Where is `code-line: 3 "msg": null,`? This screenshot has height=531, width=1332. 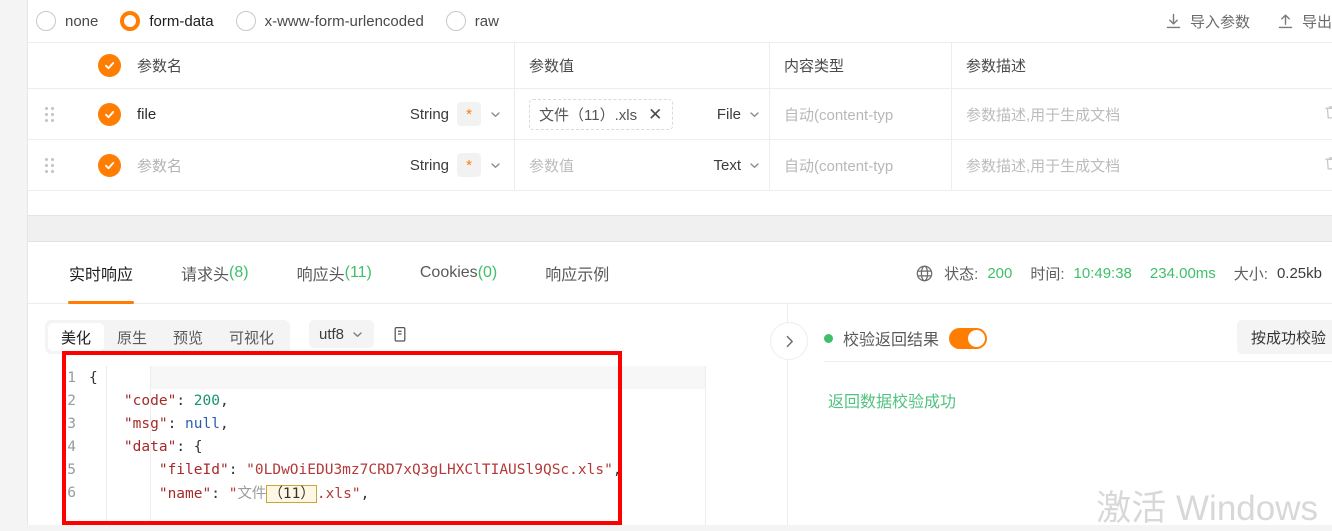
code-line: 3 "msg": null, is located at coordinates (416, 423).